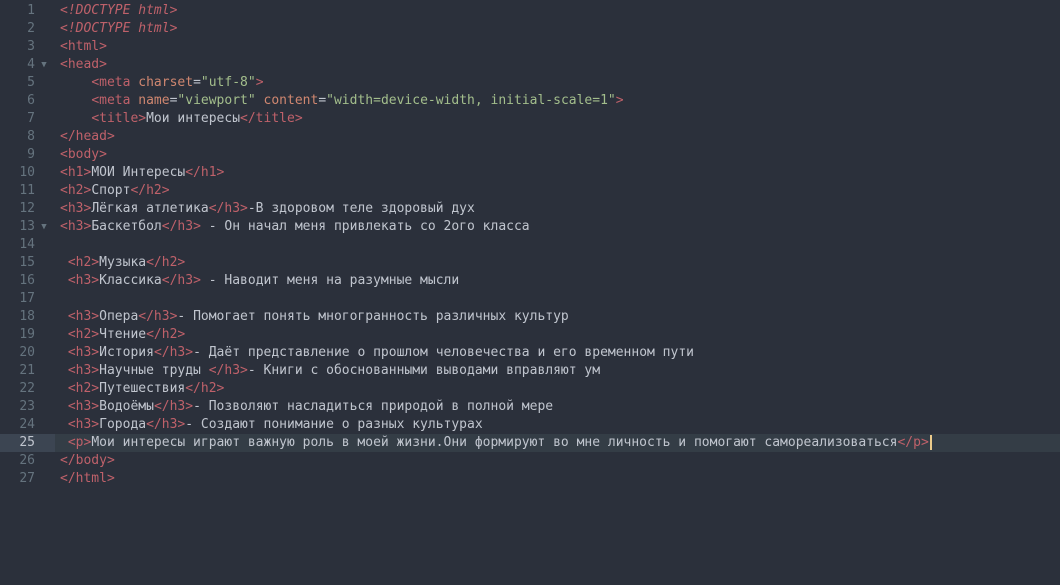 The width and height of the screenshot is (1060, 585). Describe the element at coordinates (271, 118) in the screenshot. I see `code-token: </title>` at that location.